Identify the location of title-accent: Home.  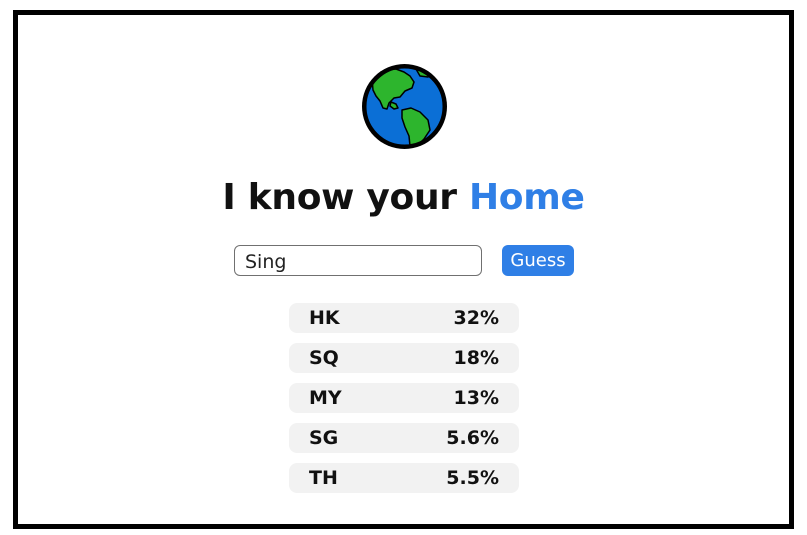
(526, 197).